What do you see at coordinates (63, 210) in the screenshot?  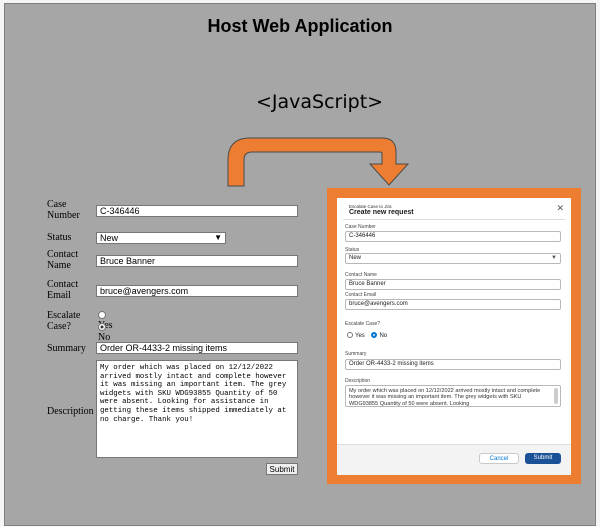 I see `case-number-label: Case Number` at bounding box center [63, 210].